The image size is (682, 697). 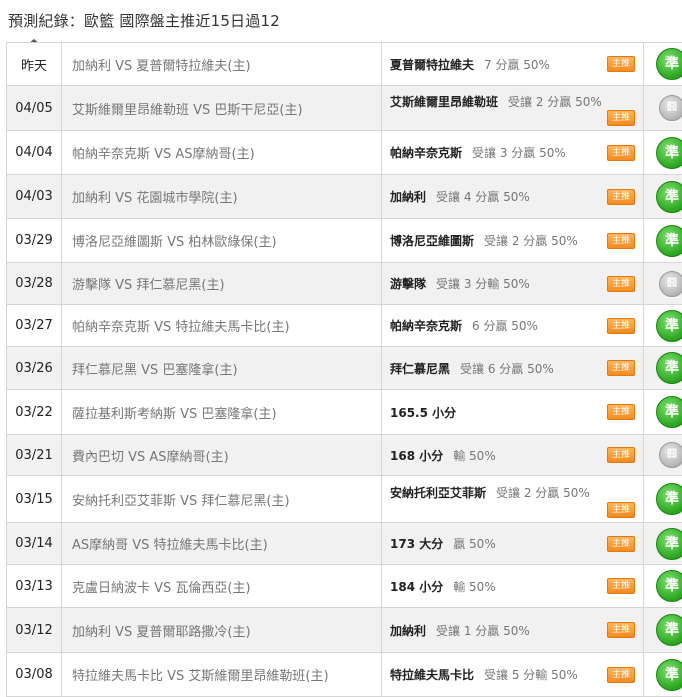 What do you see at coordinates (222, 197) in the screenshot?
I see `row-match: 加納利 VS 花園城市學院(主)` at bounding box center [222, 197].